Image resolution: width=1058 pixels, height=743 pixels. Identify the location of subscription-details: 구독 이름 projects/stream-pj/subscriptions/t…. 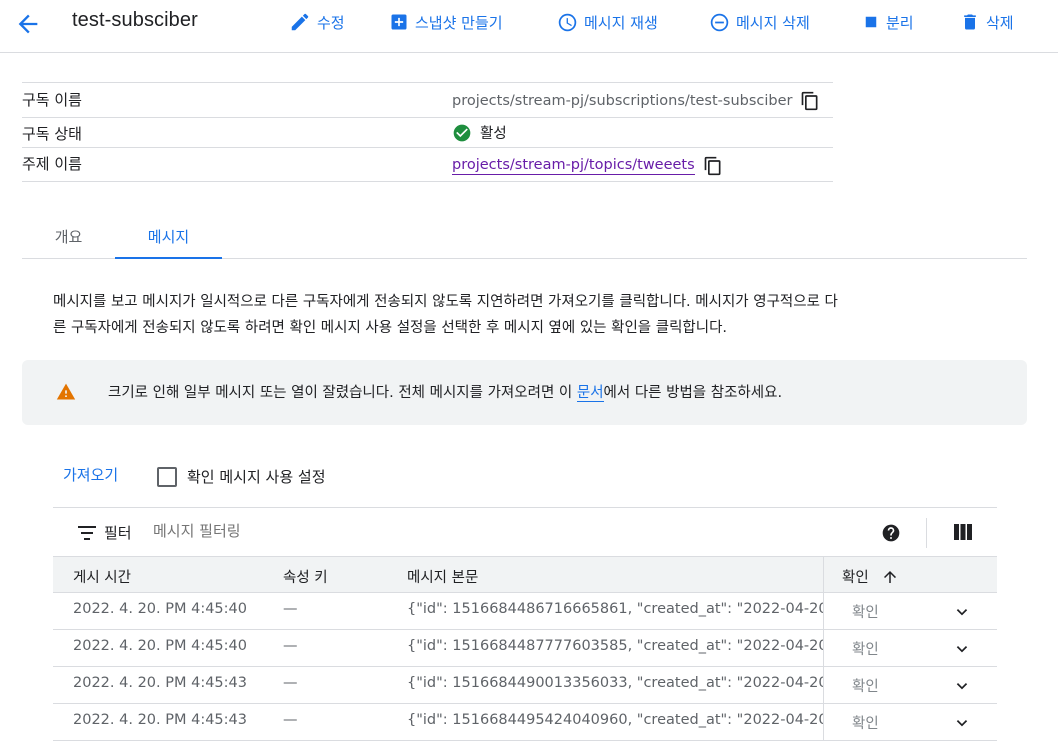
(427, 132).